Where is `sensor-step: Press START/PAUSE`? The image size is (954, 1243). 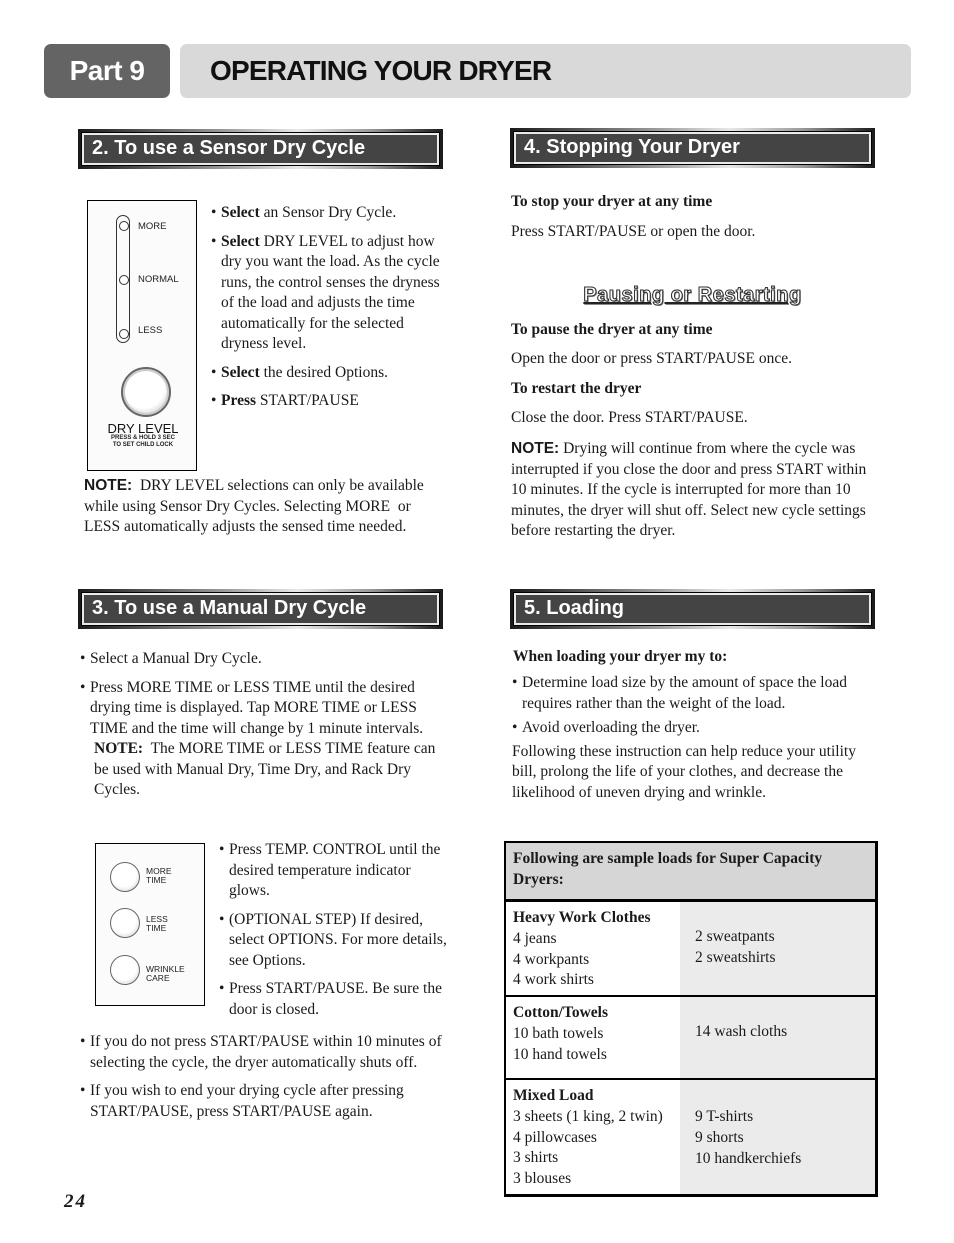
sensor-step: Press START/PAUSE is located at coordinates (328, 401).